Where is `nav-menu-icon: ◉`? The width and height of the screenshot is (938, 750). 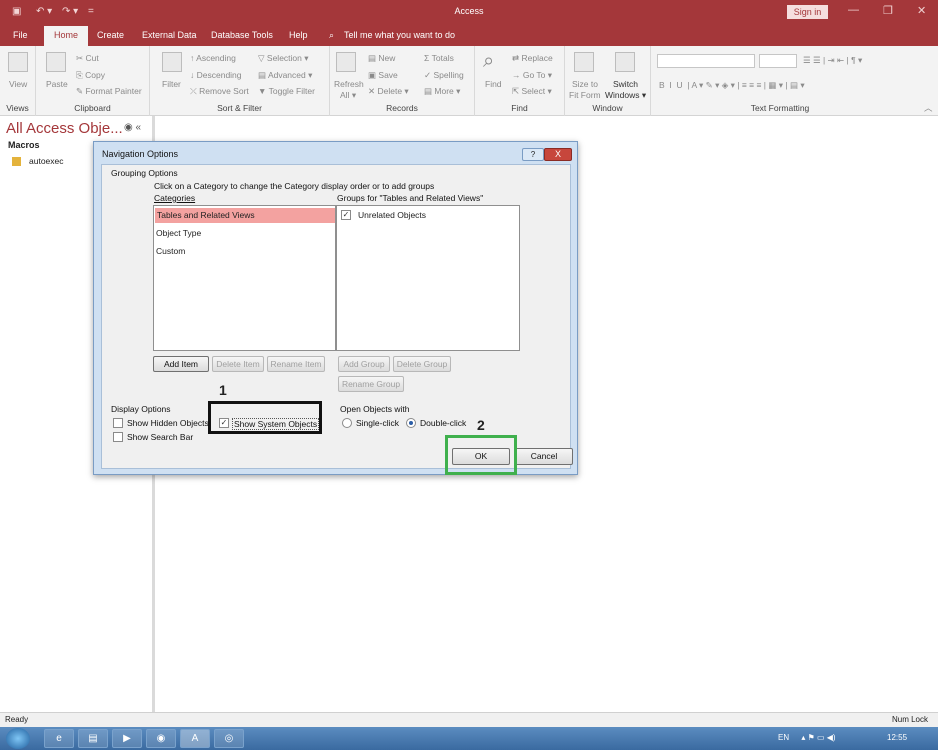
nav-menu-icon: ◉ is located at coordinates (128, 127).